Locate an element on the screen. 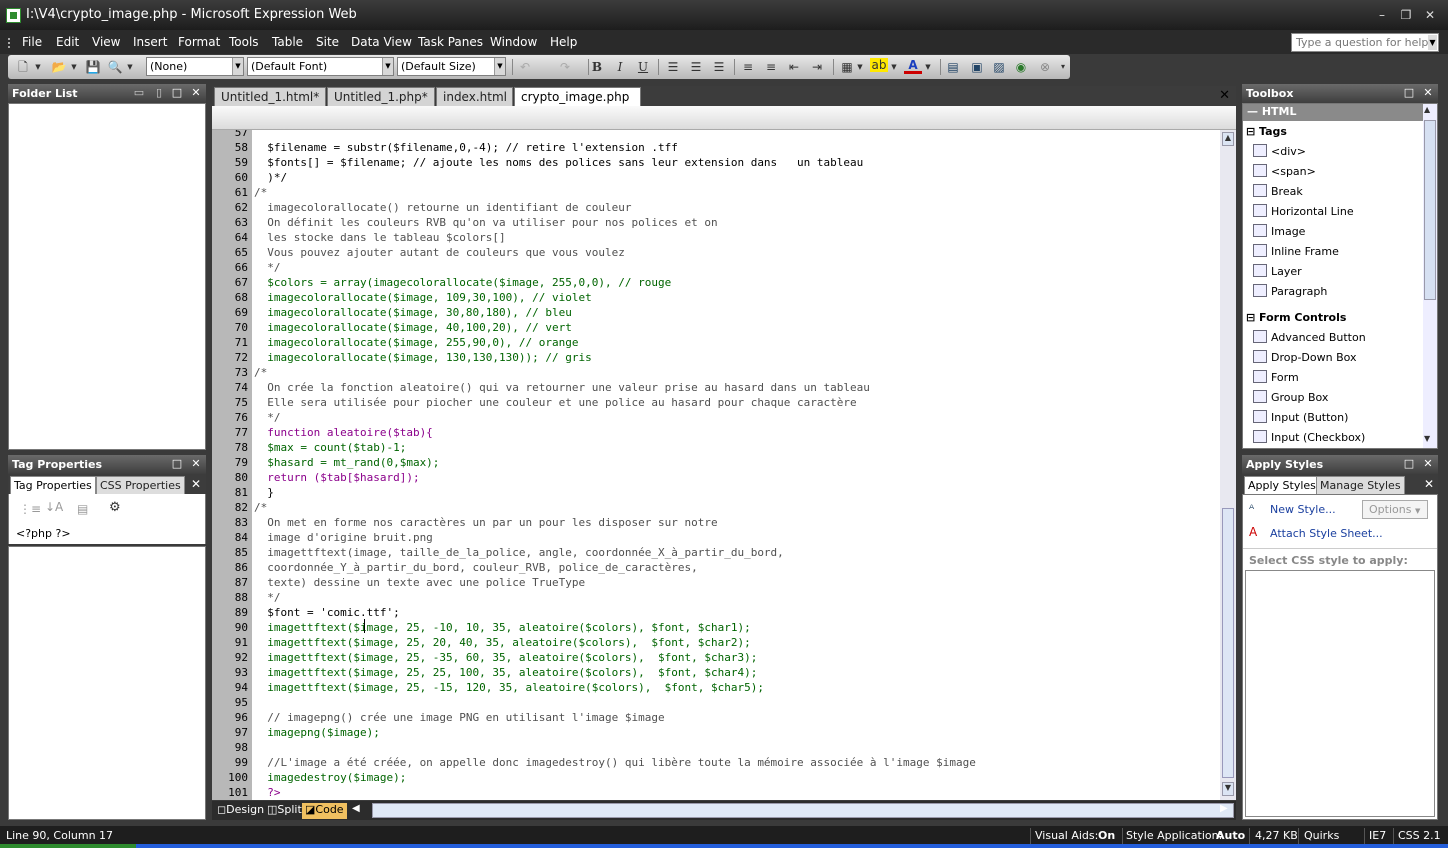 The width and height of the screenshot is (1448, 848). doc-tab-crypto-image-php: crypto_image.php is located at coordinates (577, 96).